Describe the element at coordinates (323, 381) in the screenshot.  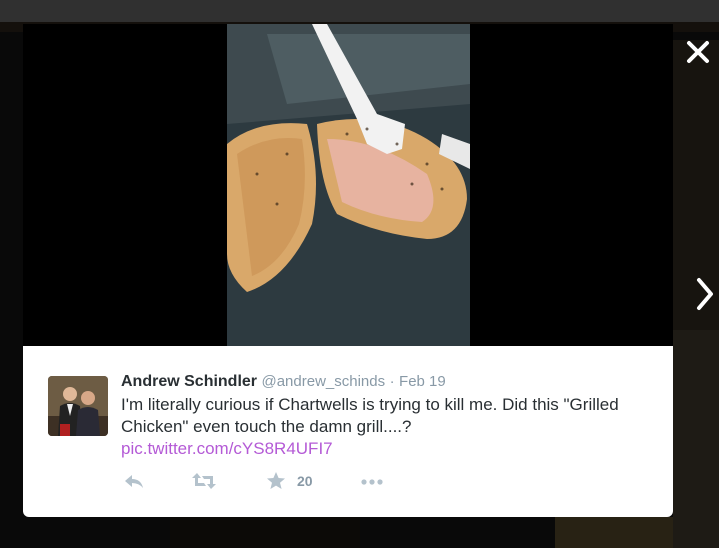
I see `user-handle: @andrew_schinds` at that location.